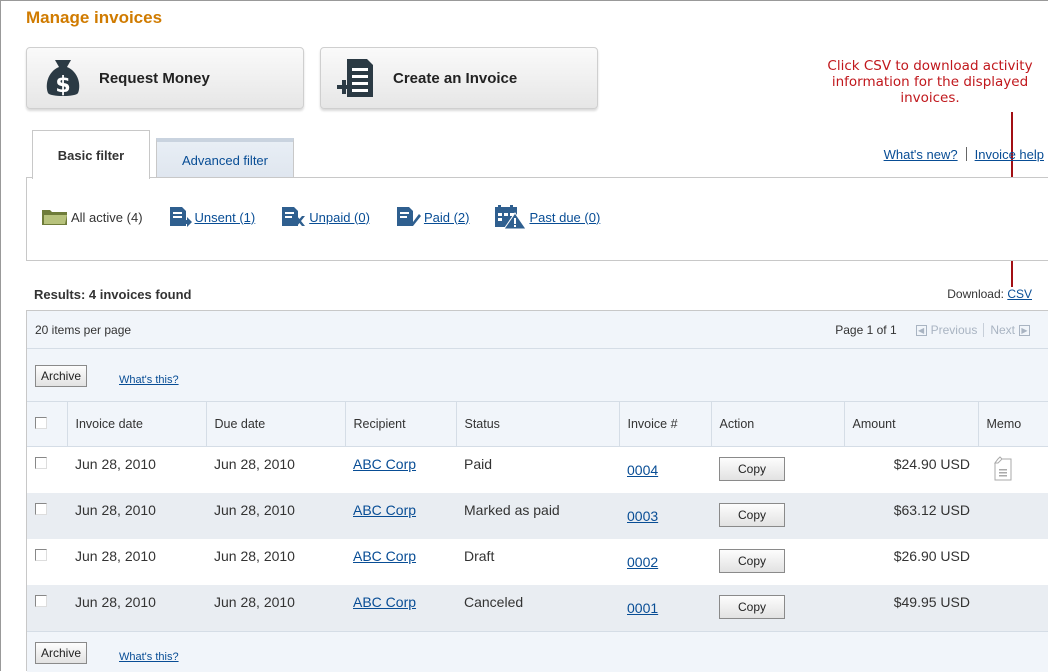  What do you see at coordinates (275, 424) in the screenshot?
I see `col-due-date: Due date` at bounding box center [275, 424].